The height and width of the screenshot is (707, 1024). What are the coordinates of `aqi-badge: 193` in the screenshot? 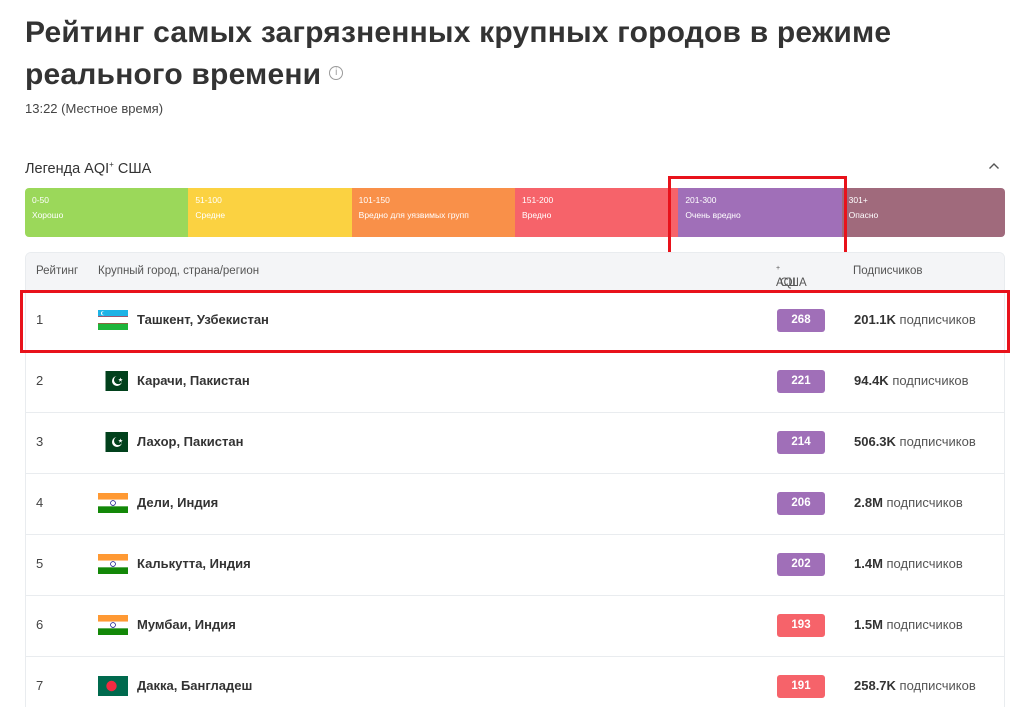 It's located at (801, 625).